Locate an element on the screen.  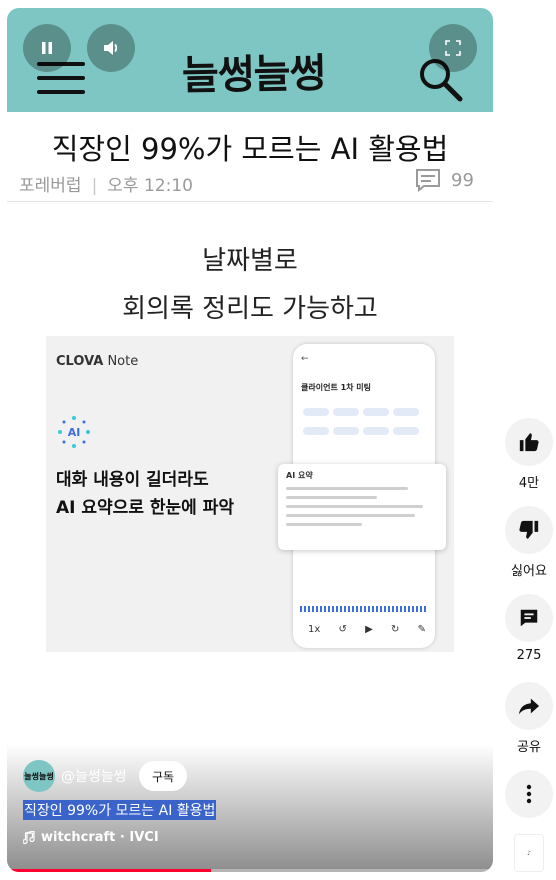
phone-back-arrow: ← is located at coordinates (305, 359).